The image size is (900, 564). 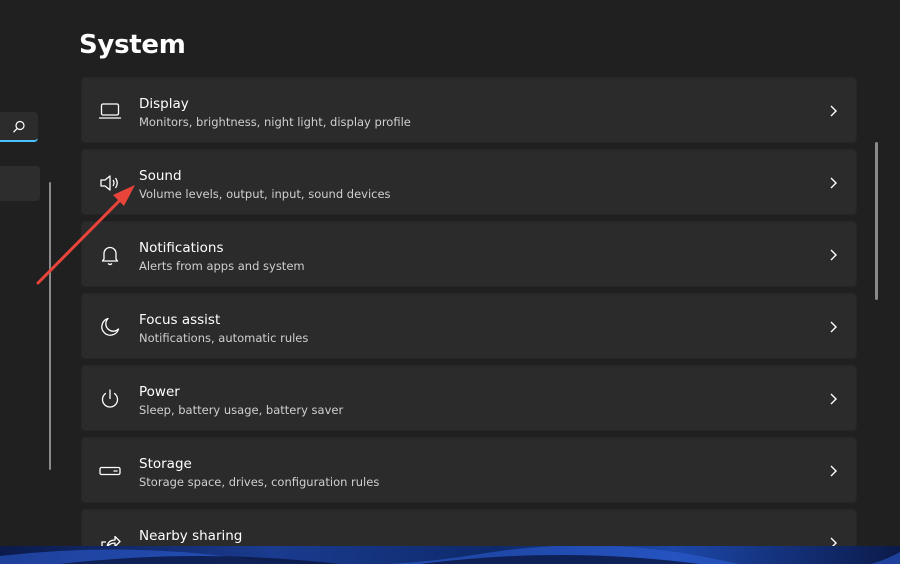 What do you see at coordinates (165, 464) in the screenshot?
I see `settings-item-title: Storage` at bounding box center [165, 464].